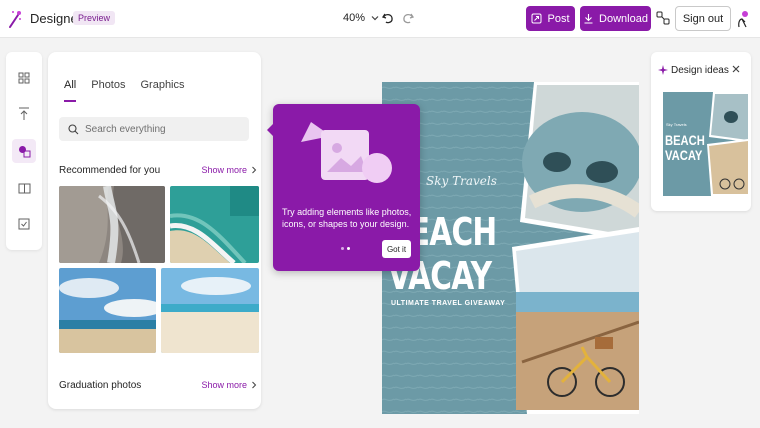 Image resolution: width=760 pixels, height=428 pixels. I want to click on pager-dot-active, so click(348, 248).